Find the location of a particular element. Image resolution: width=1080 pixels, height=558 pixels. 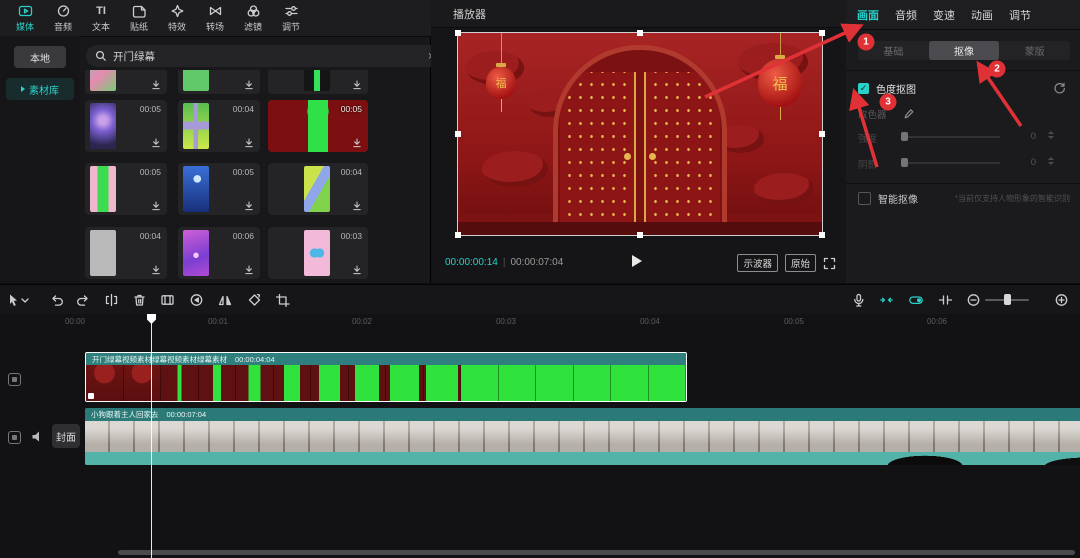

search-input: 开门绿幕 is located at coordinates (267, 56).